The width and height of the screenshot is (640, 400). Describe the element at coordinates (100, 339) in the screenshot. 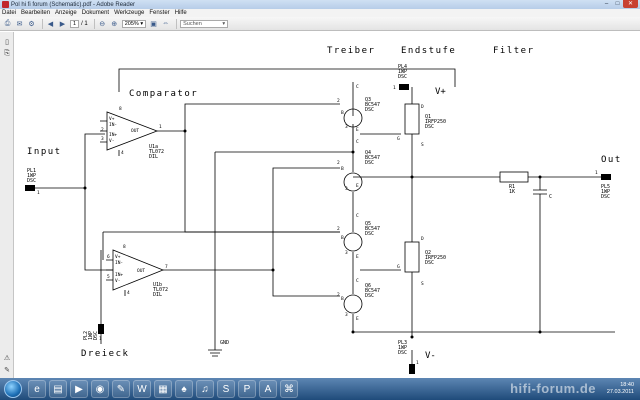

I see `pl2-pin: 1` at that location.